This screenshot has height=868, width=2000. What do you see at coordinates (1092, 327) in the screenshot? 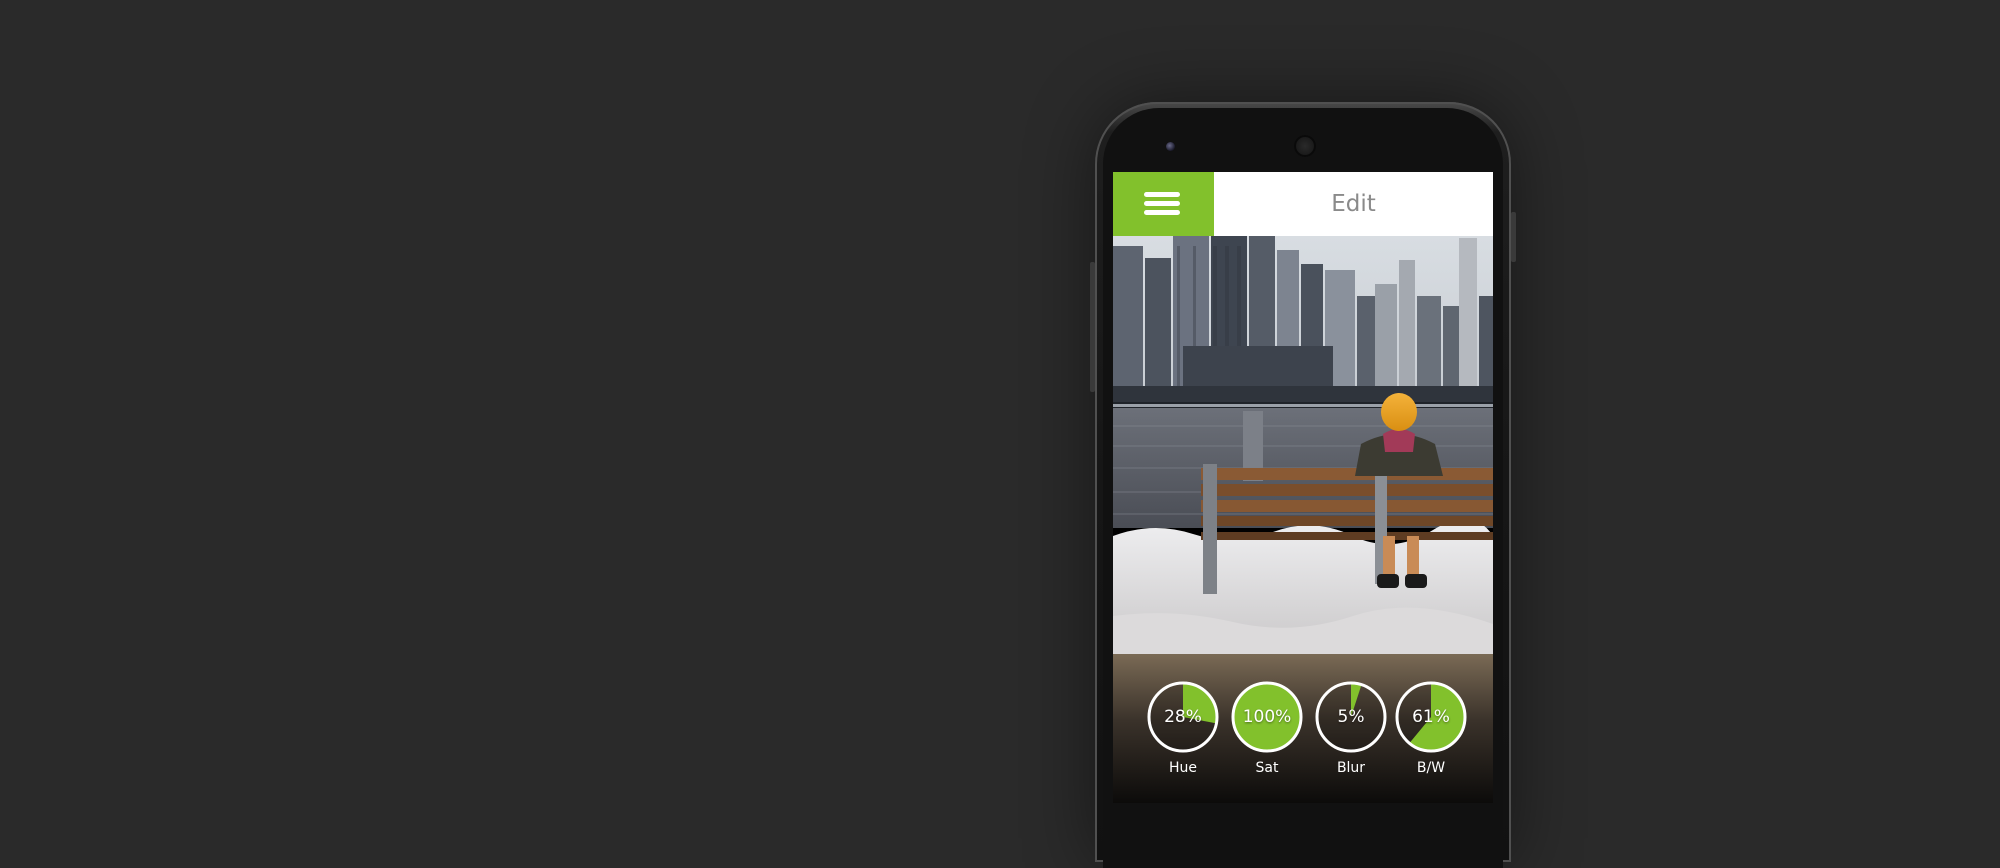
I see `volume-button` at bounding box center [1092, 327].